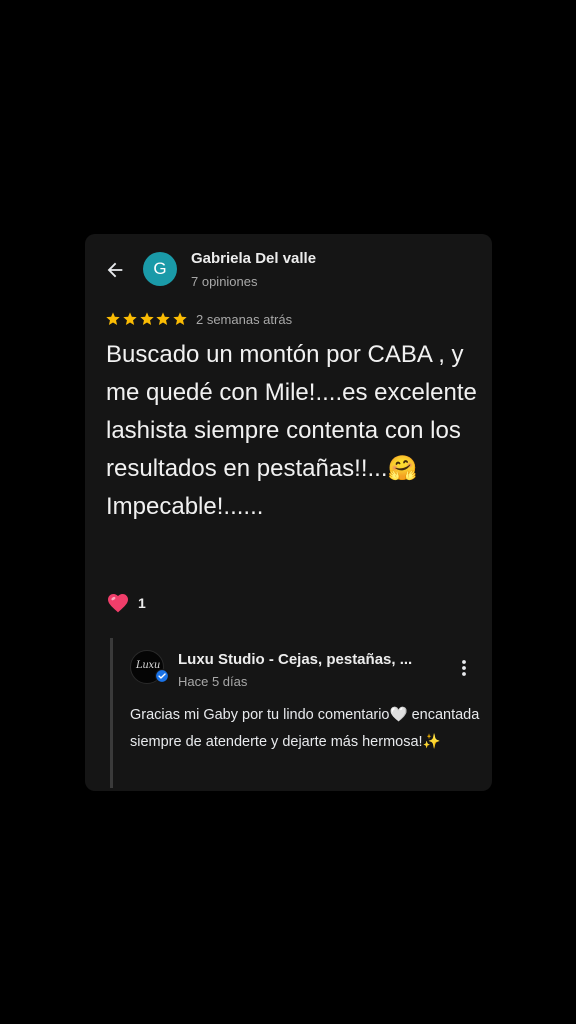  I want to click on reviewer-review-count: 7 opiniones, so click(224, 281).